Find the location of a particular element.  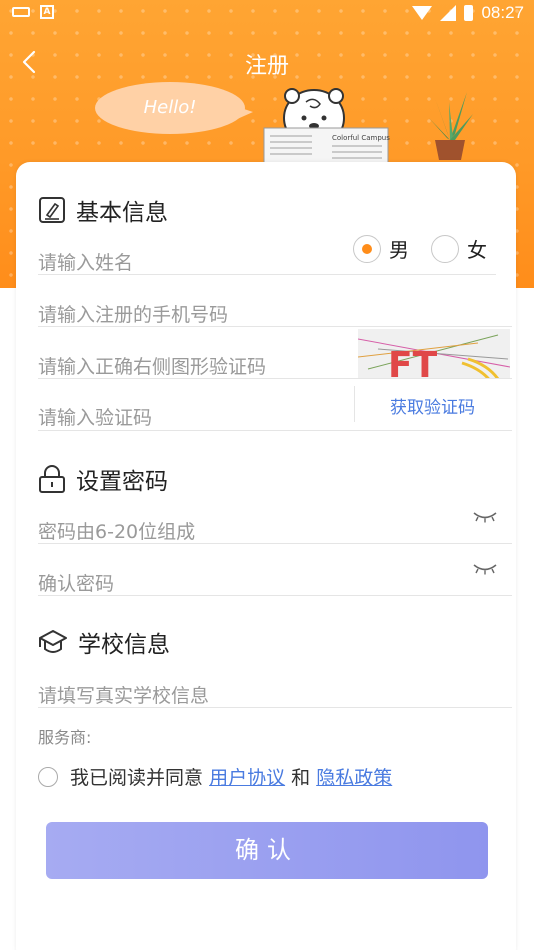

code-input: 请输入验证码 is located at coordinates (95, 416).